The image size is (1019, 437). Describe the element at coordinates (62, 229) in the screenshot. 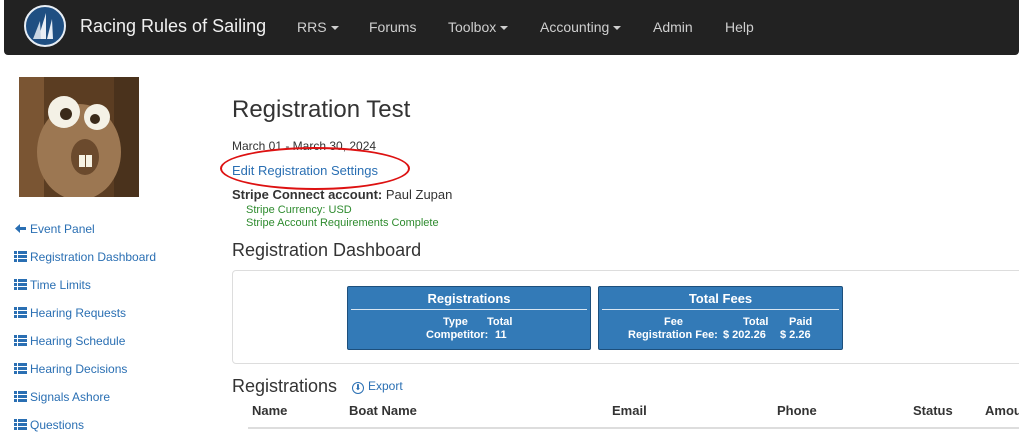

I see `sidebar-item-label: Event Panel` at that location.